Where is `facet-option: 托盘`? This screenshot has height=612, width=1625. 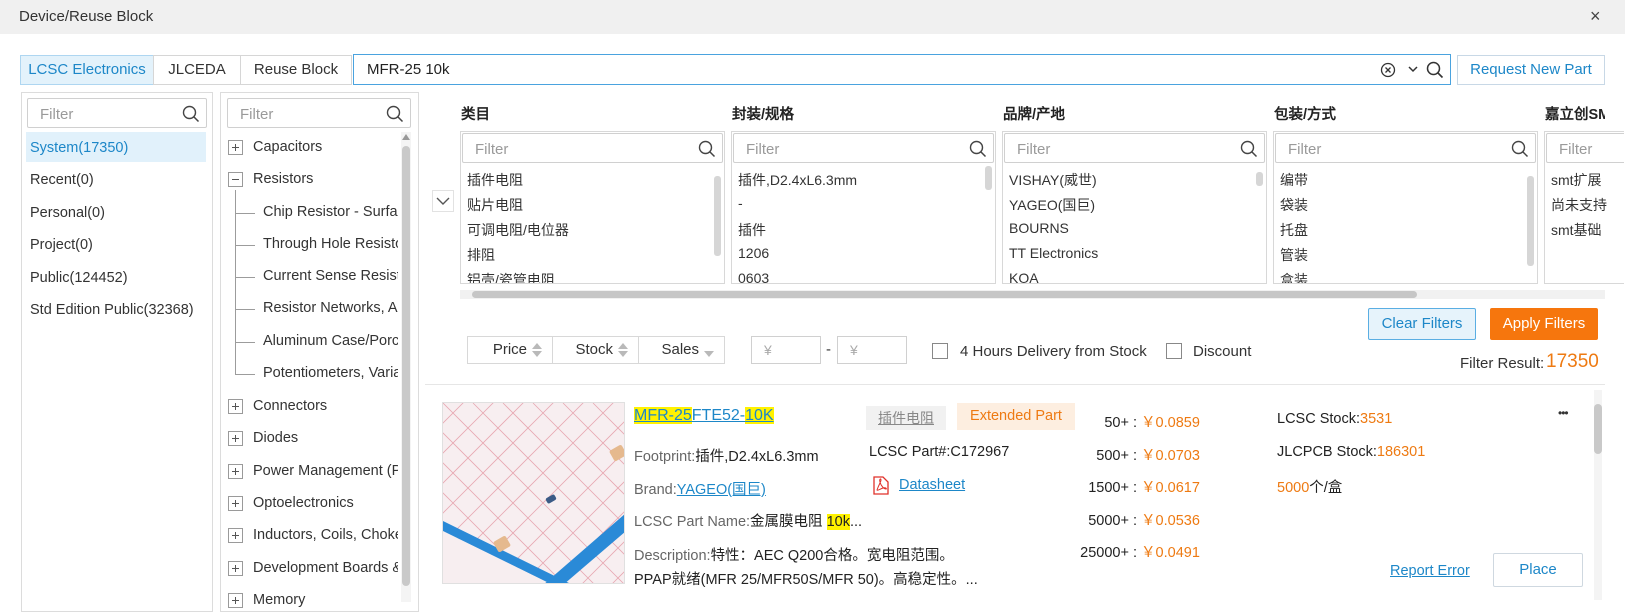 facet-option: 托盘 is located at coordinates (1294, 230).